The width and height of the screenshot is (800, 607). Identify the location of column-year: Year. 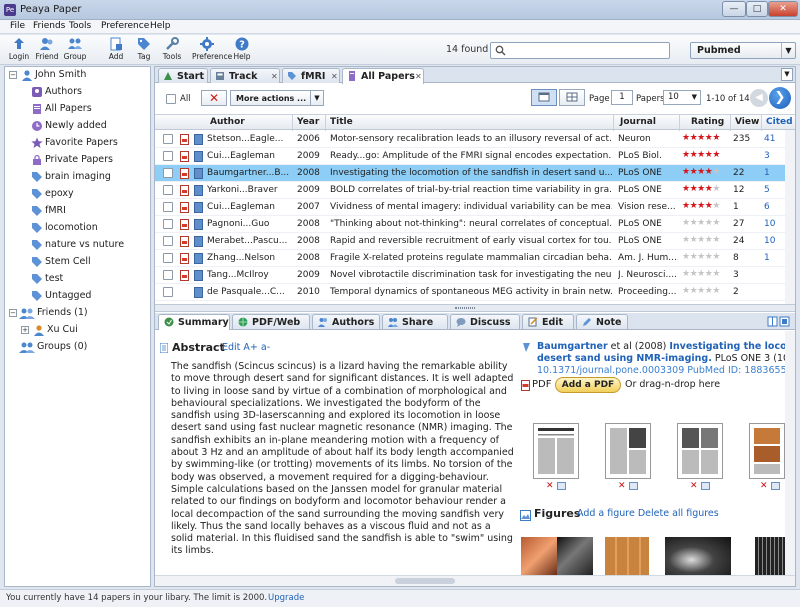
(308, 122).